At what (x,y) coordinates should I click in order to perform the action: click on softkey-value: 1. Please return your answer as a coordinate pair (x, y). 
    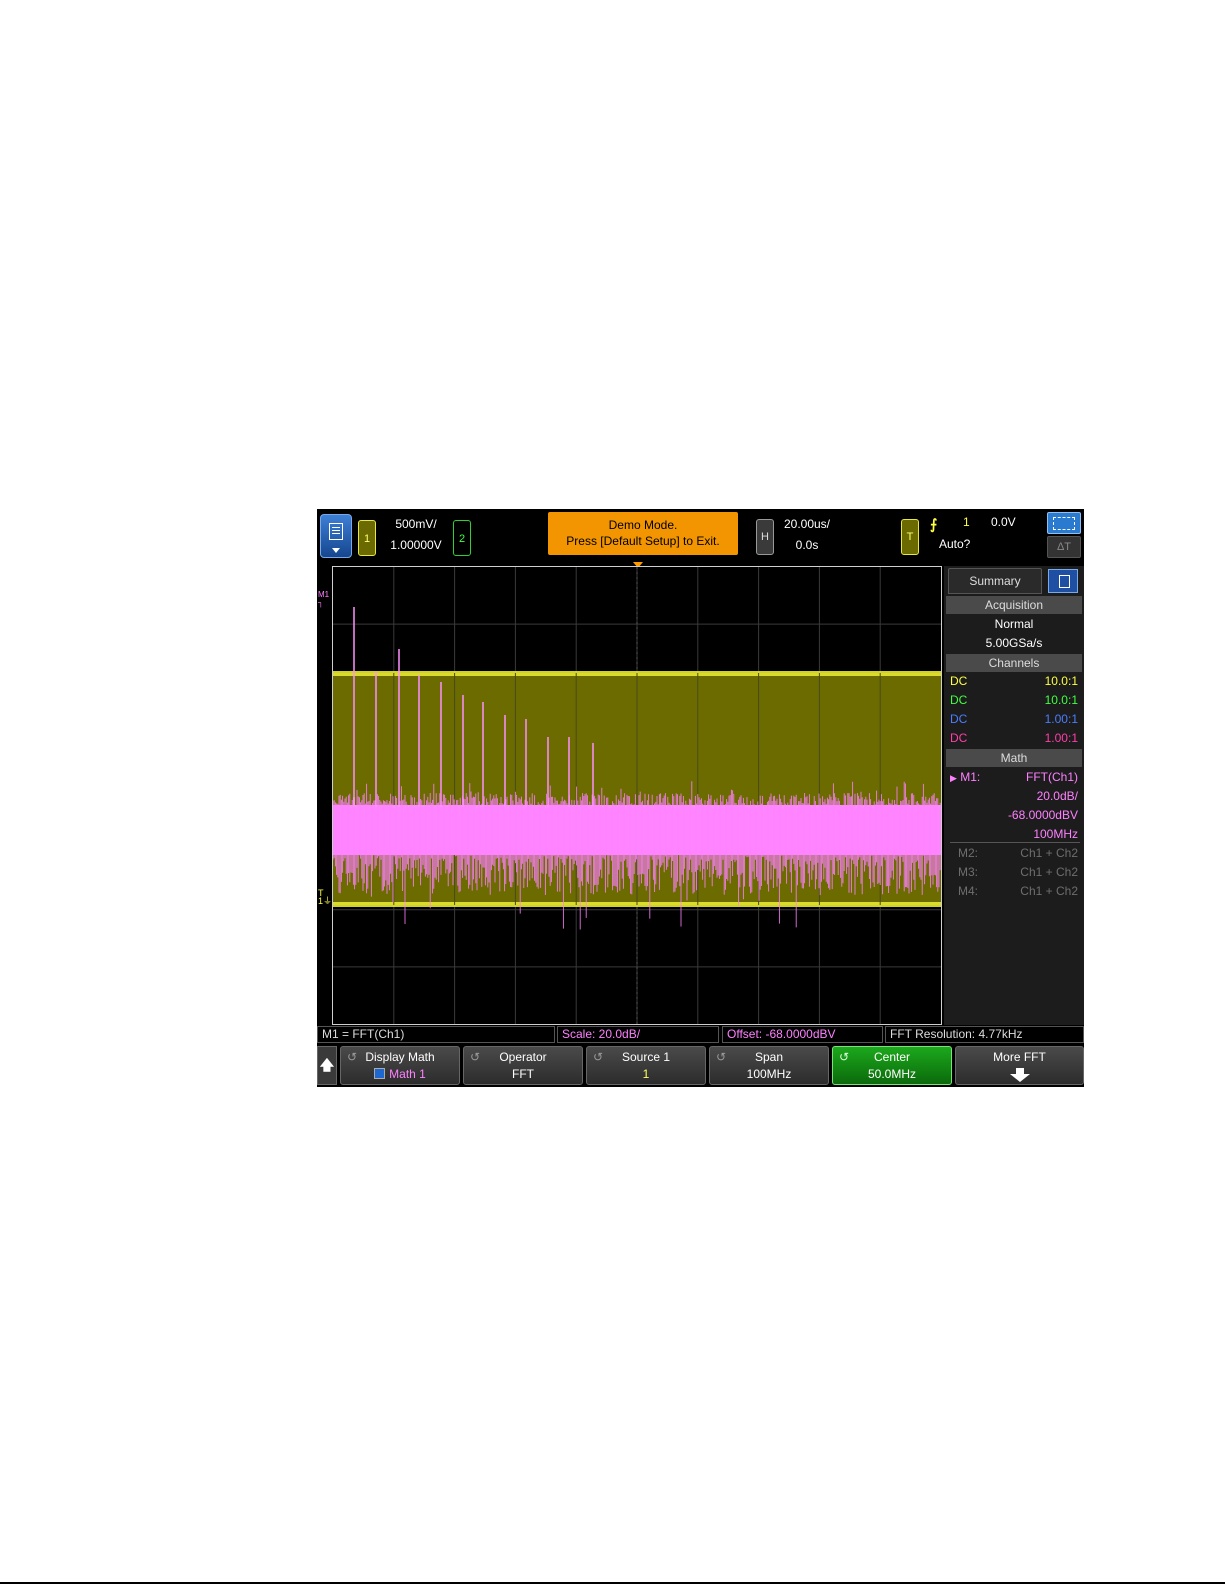
    Looking at the image, I should click on (646, 1074).